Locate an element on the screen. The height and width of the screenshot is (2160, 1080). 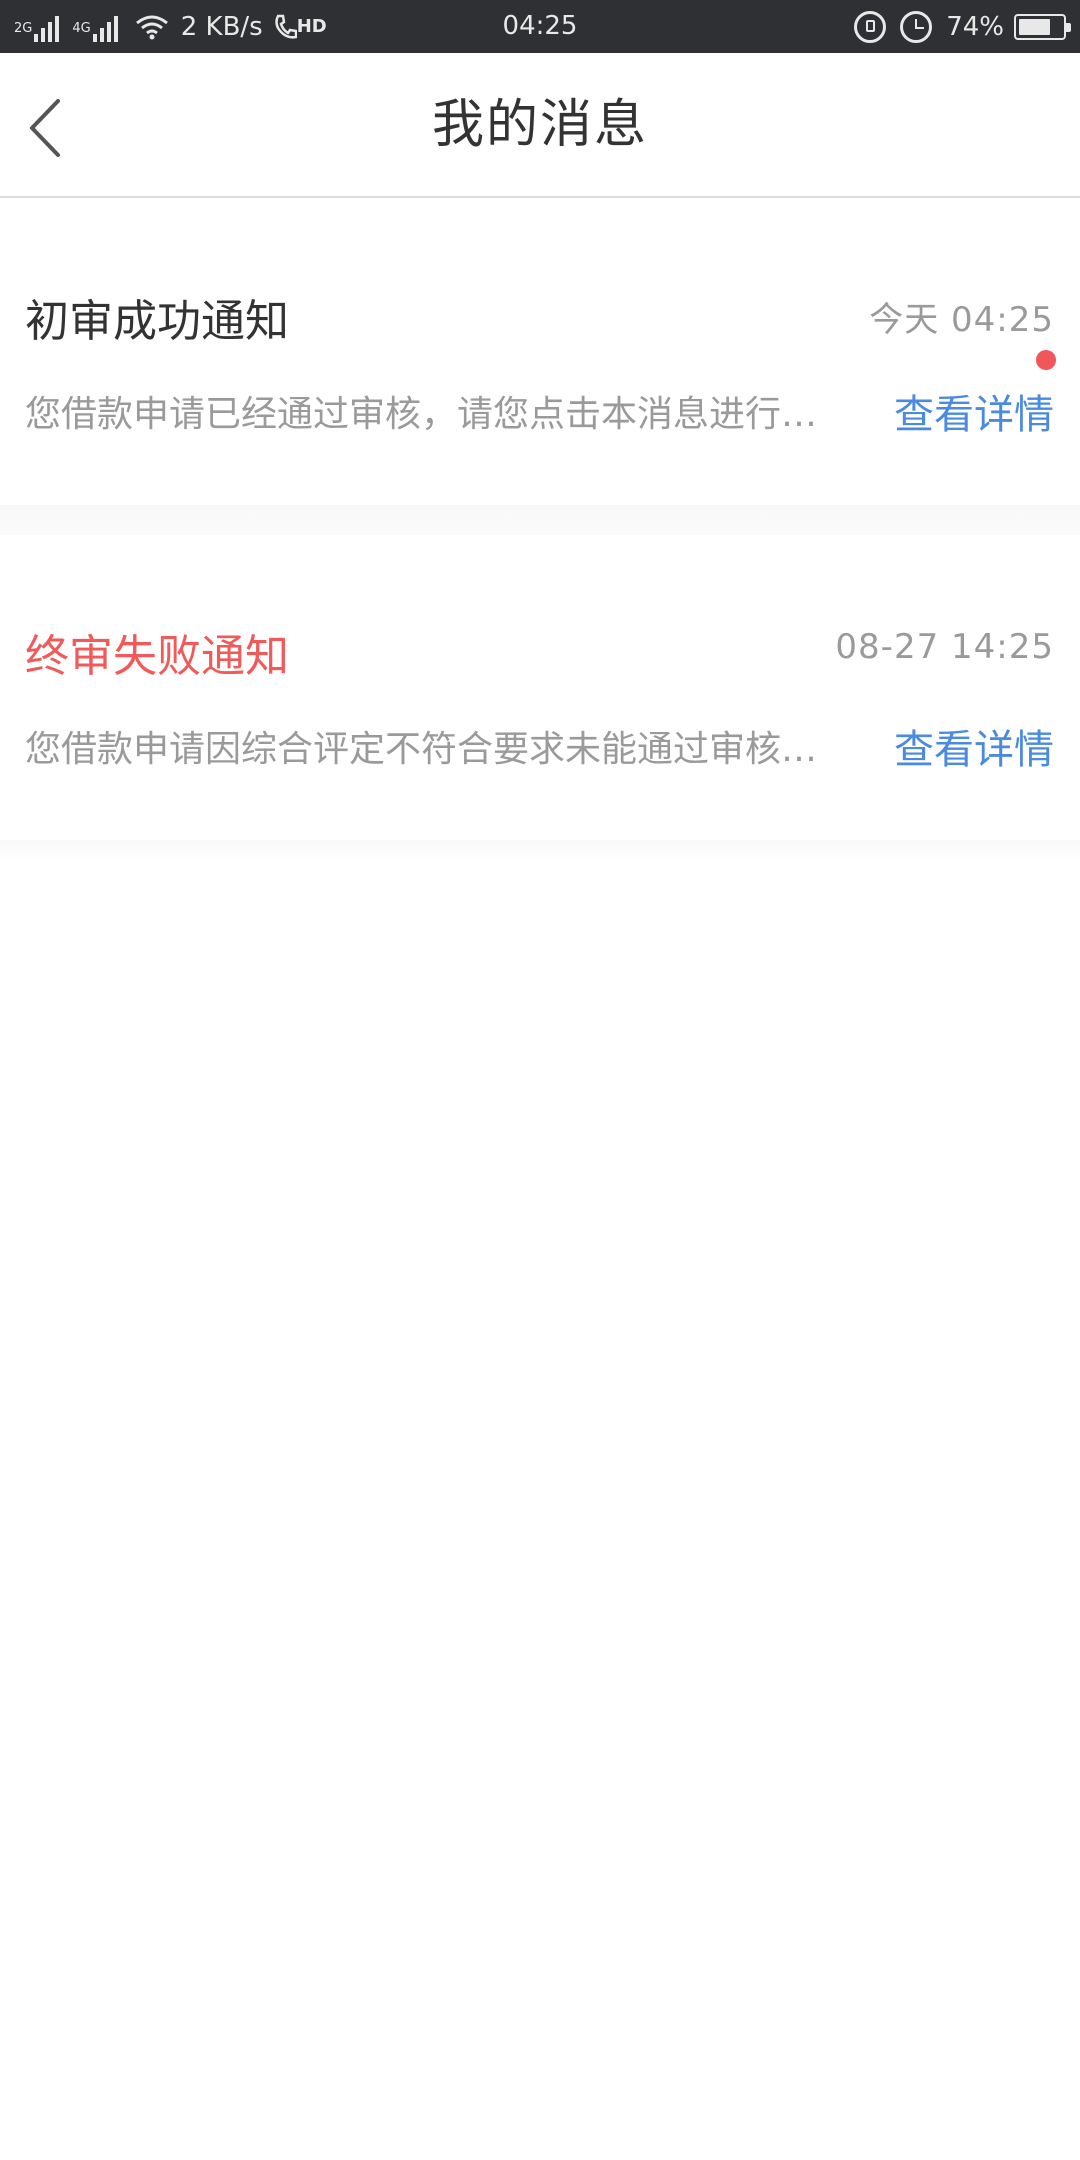
message-time: 08-27 14:25 is located at coordinates (944, 647).